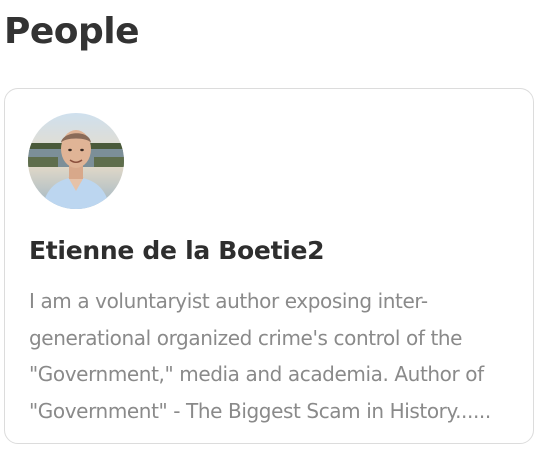  I want to click on avatar, so click(76, 161).